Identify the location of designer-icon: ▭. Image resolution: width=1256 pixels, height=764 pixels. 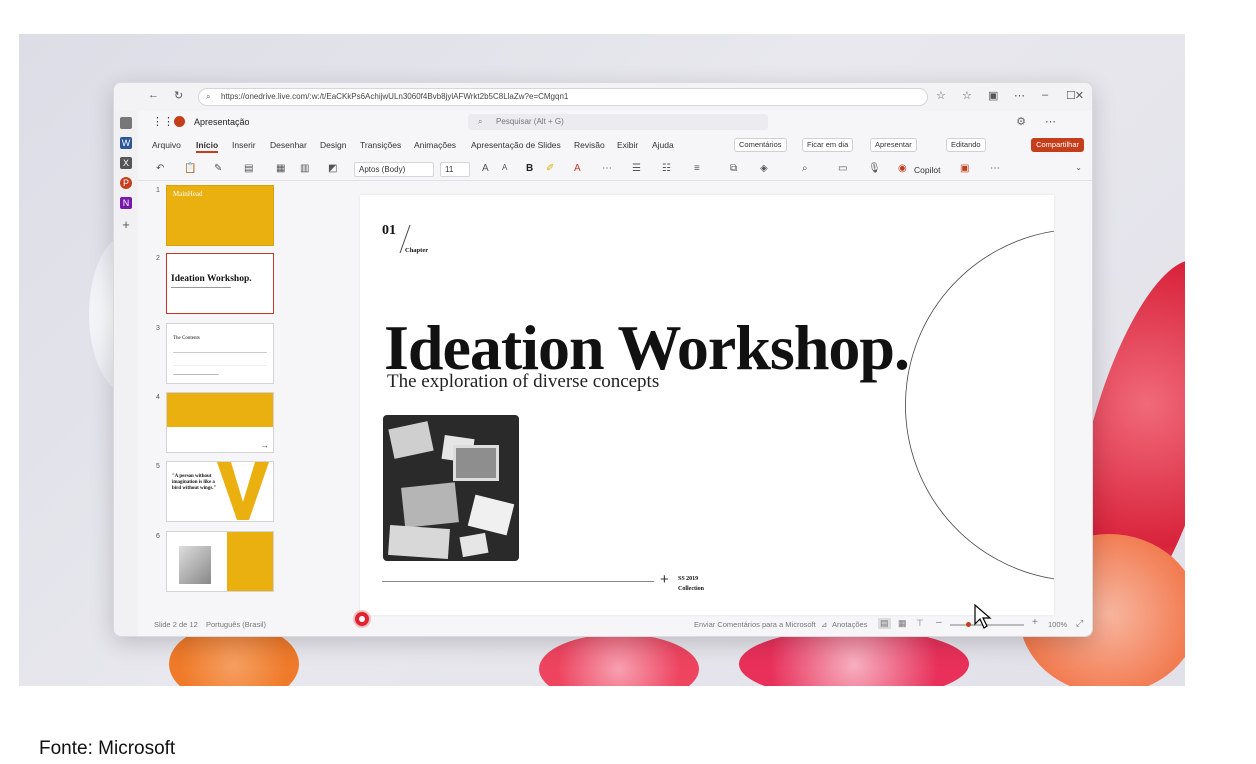
(842, 168).